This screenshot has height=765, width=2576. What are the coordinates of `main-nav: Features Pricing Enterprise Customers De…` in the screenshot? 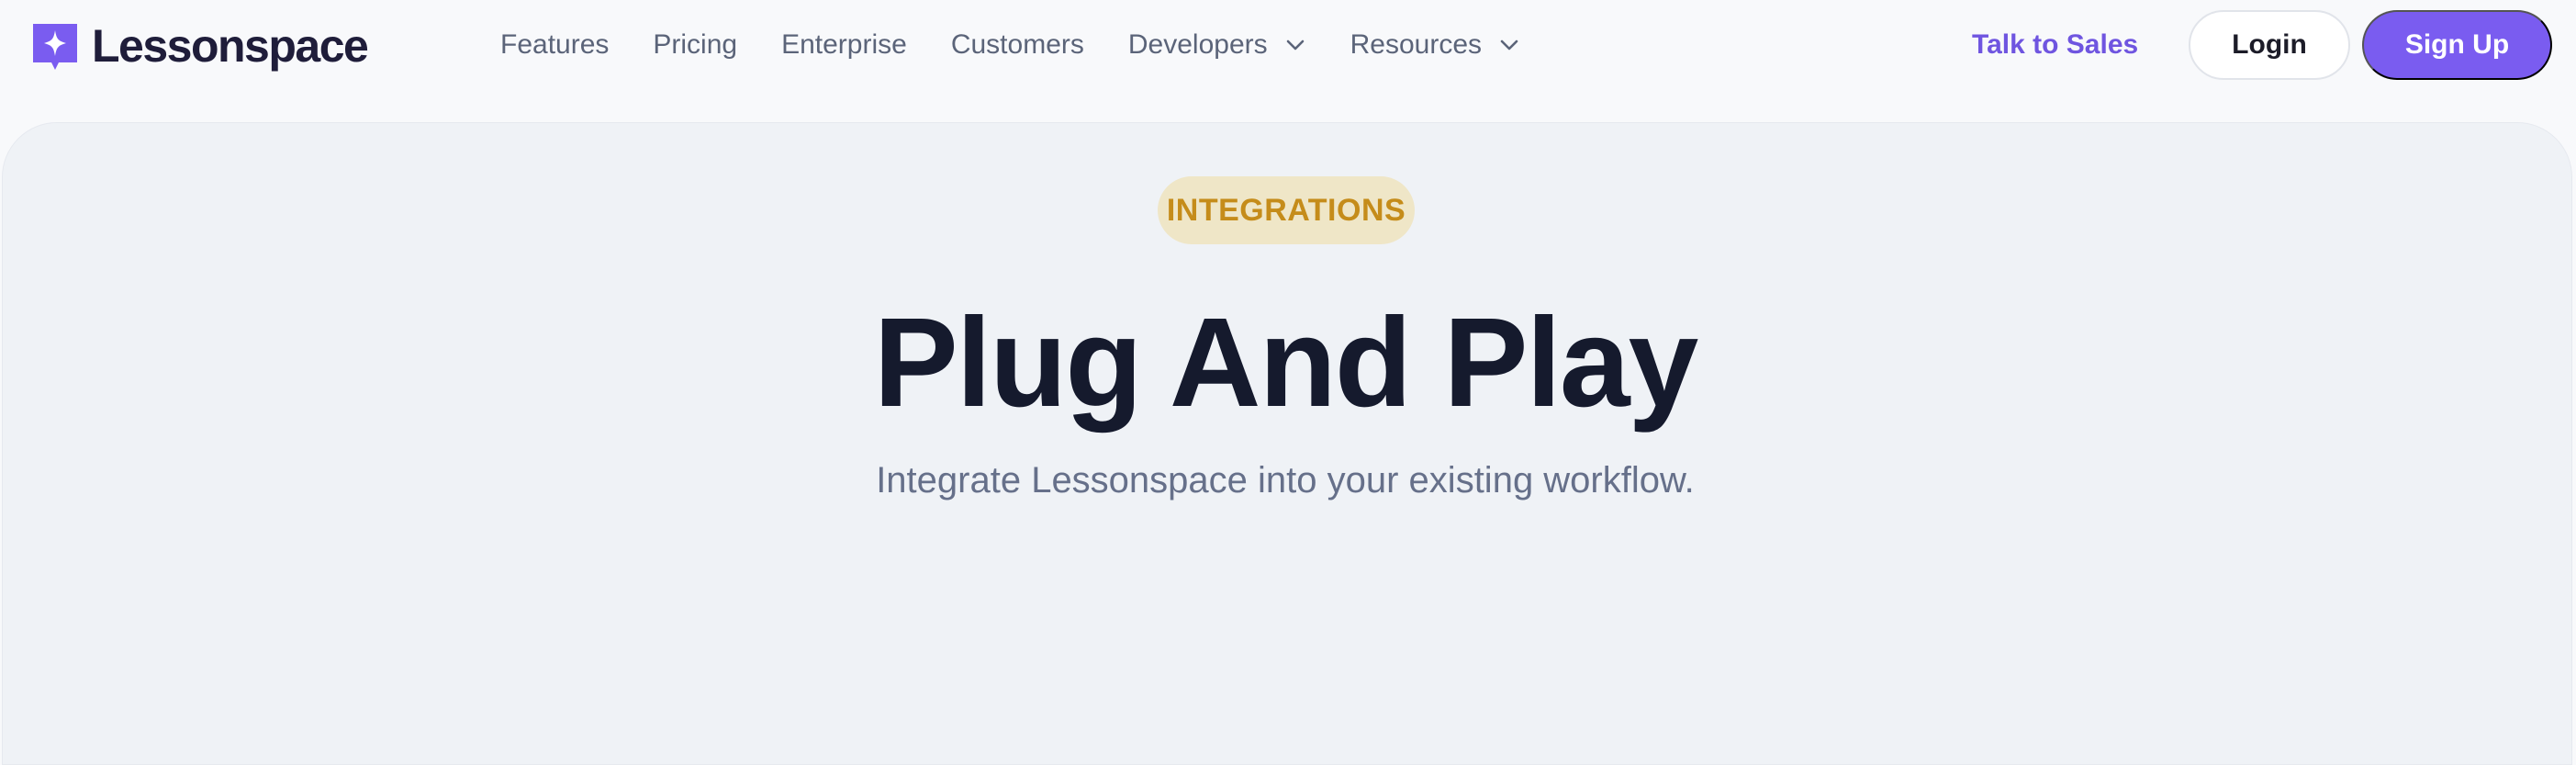 It's located at (1032, 45).